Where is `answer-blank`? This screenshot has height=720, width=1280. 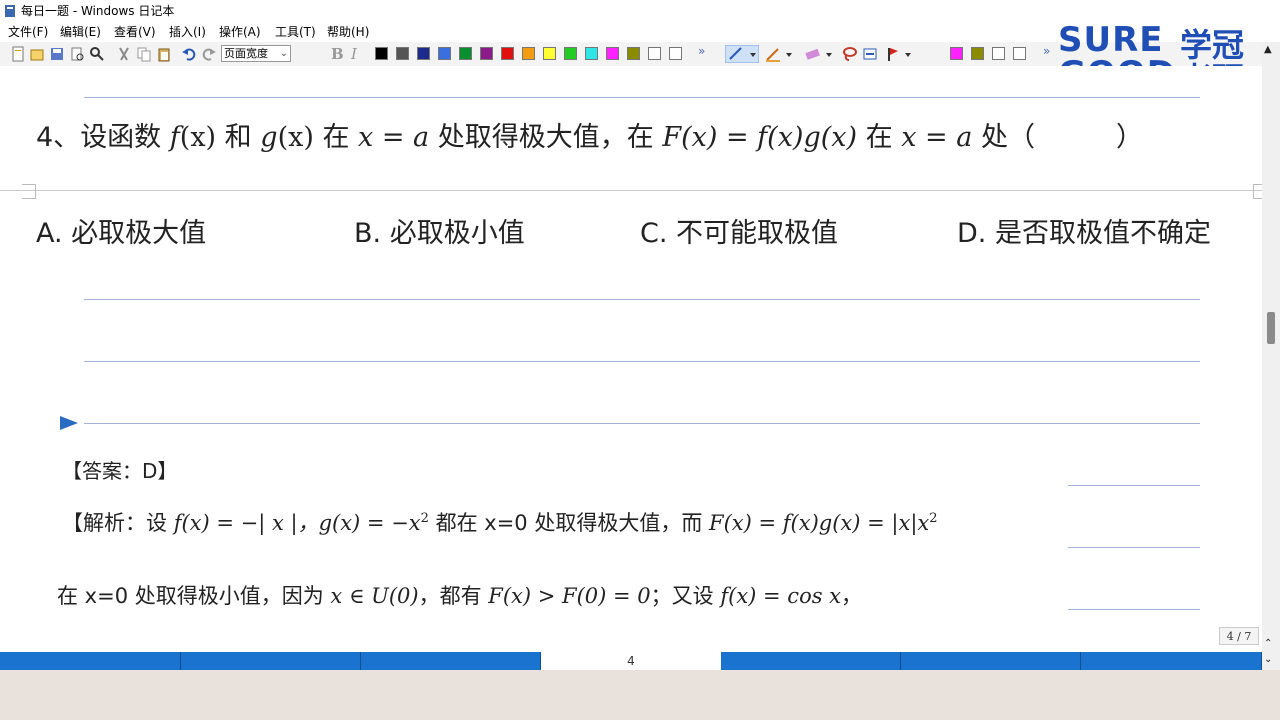 answer-blank is located at coordinates (1075, 137).